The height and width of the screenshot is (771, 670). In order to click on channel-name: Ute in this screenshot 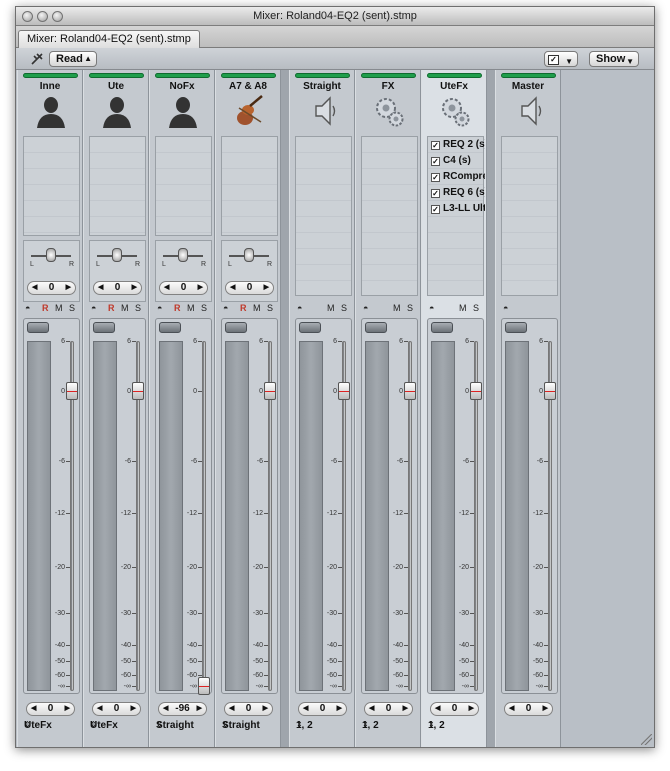, I will do `click(116, 86)`.